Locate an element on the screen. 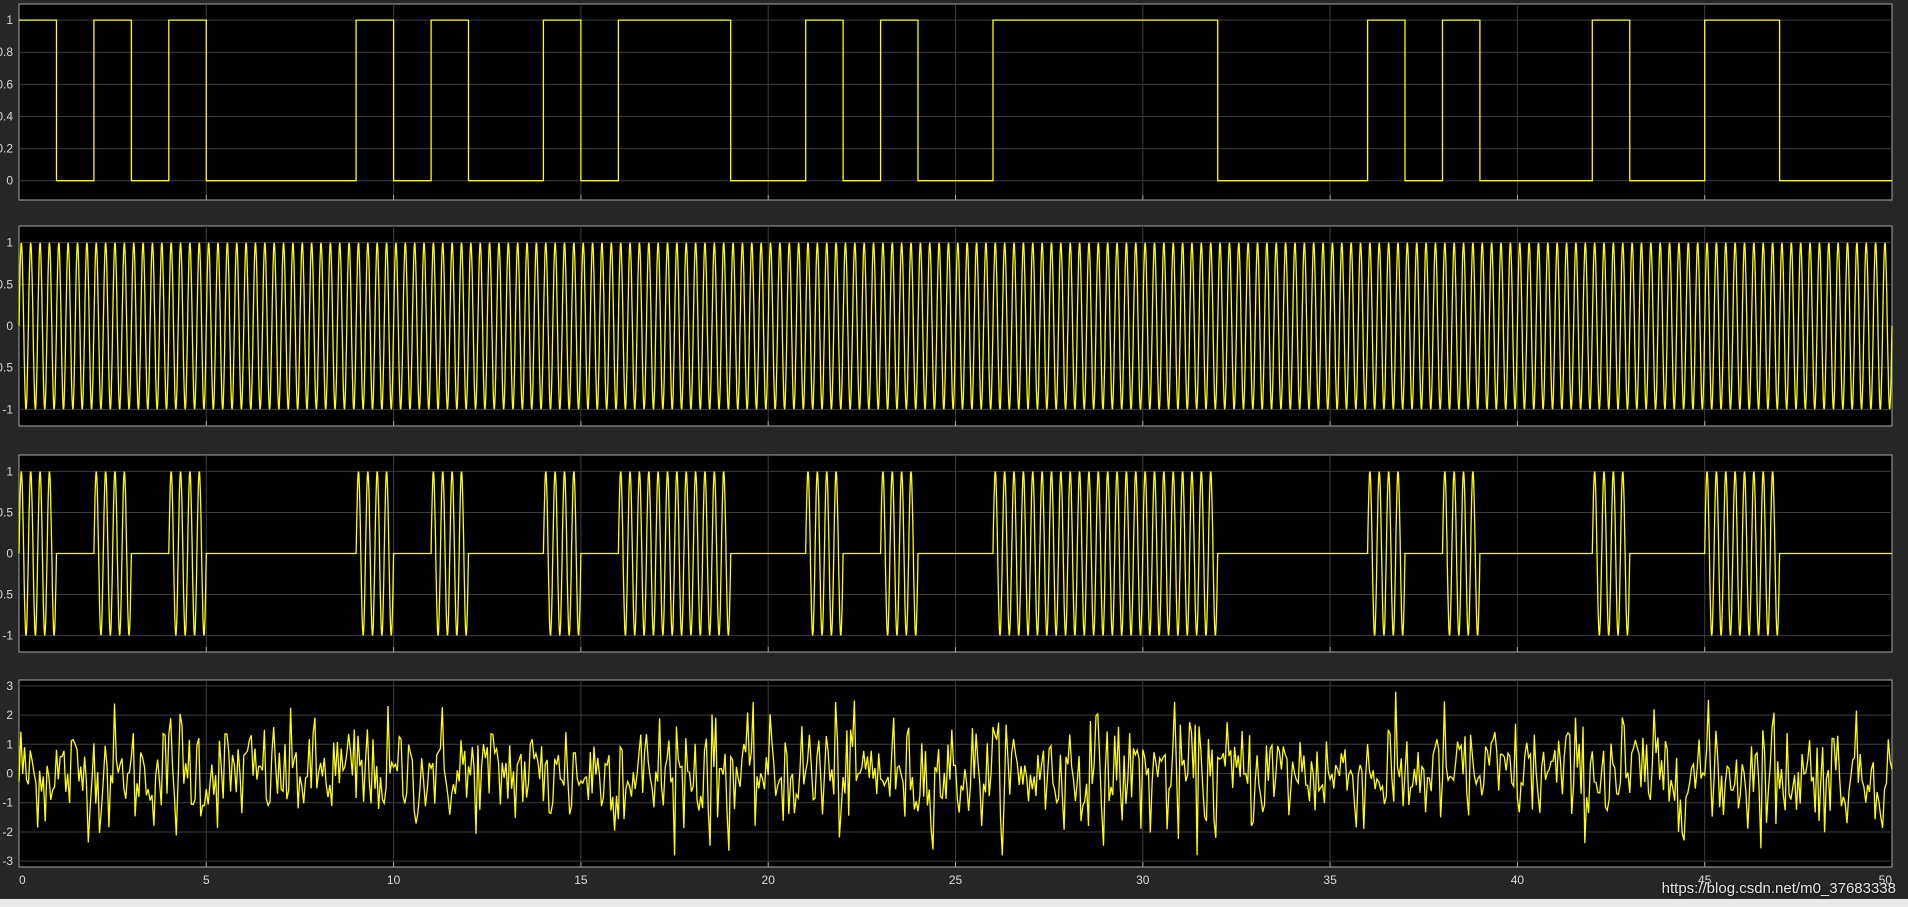 The width and height of the screenshot is (1908, 907). x-tick-label: 30 is located at coordinates (1143, 880).